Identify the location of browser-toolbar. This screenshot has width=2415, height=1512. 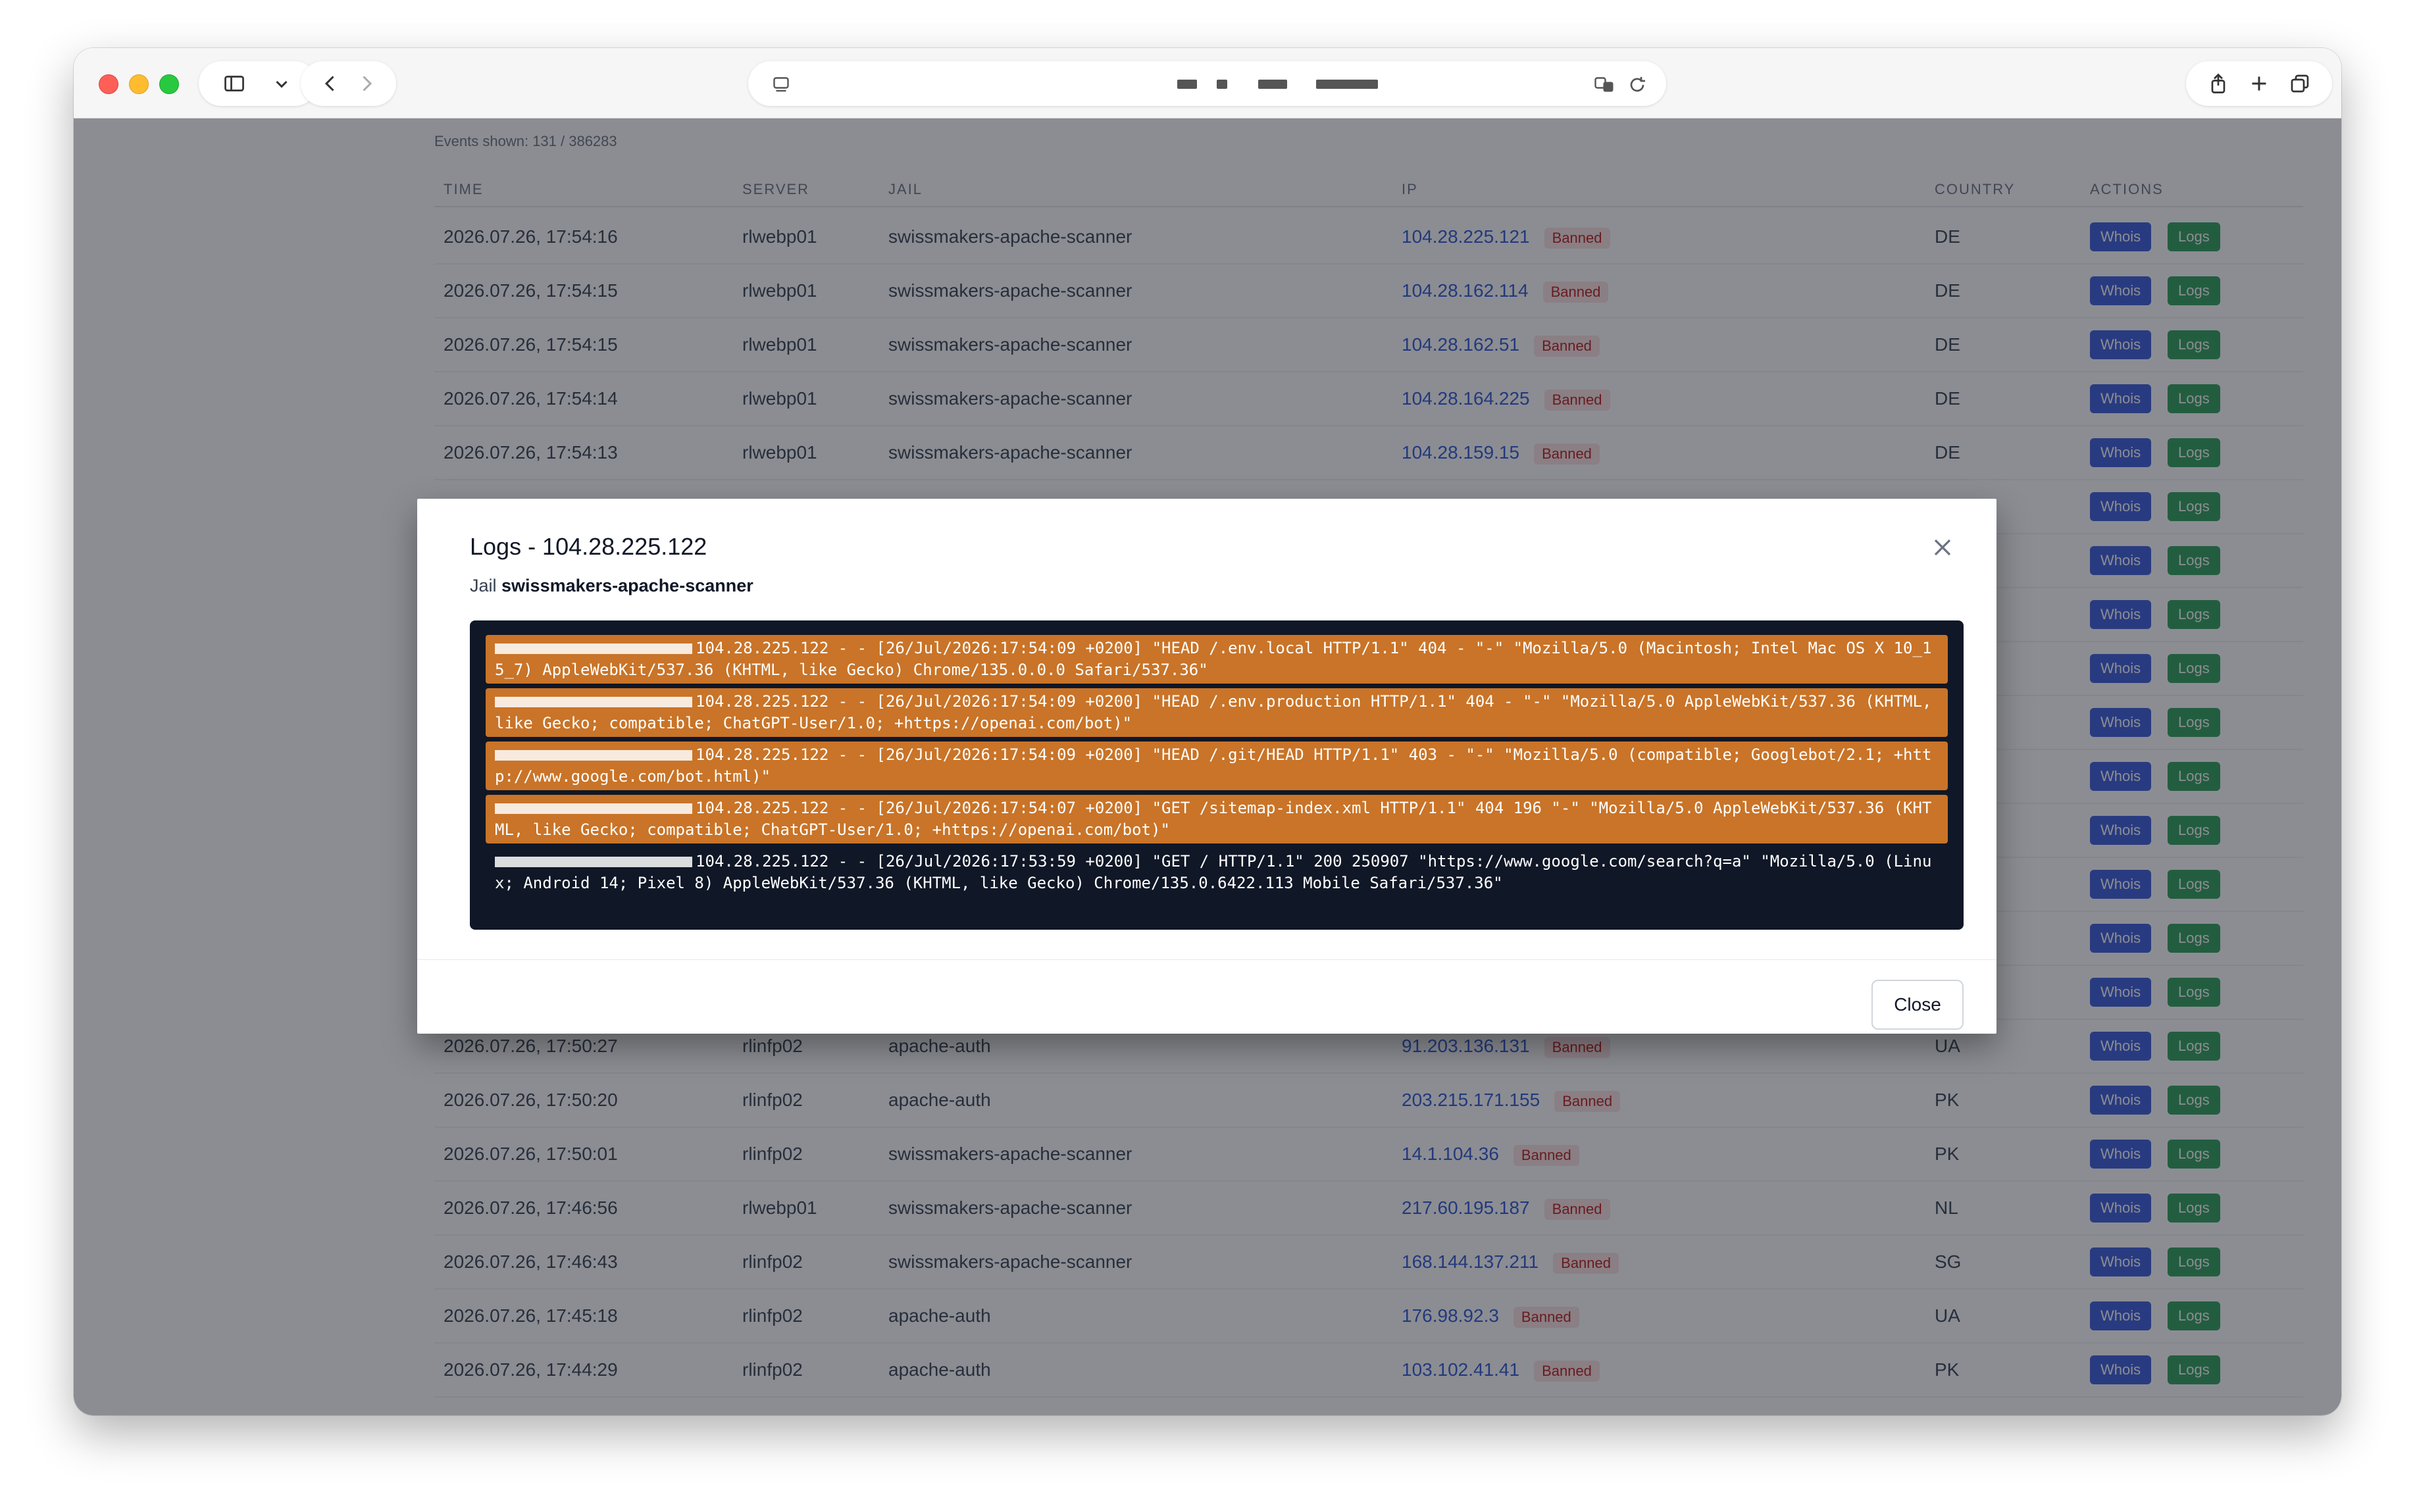
(1207, 83).